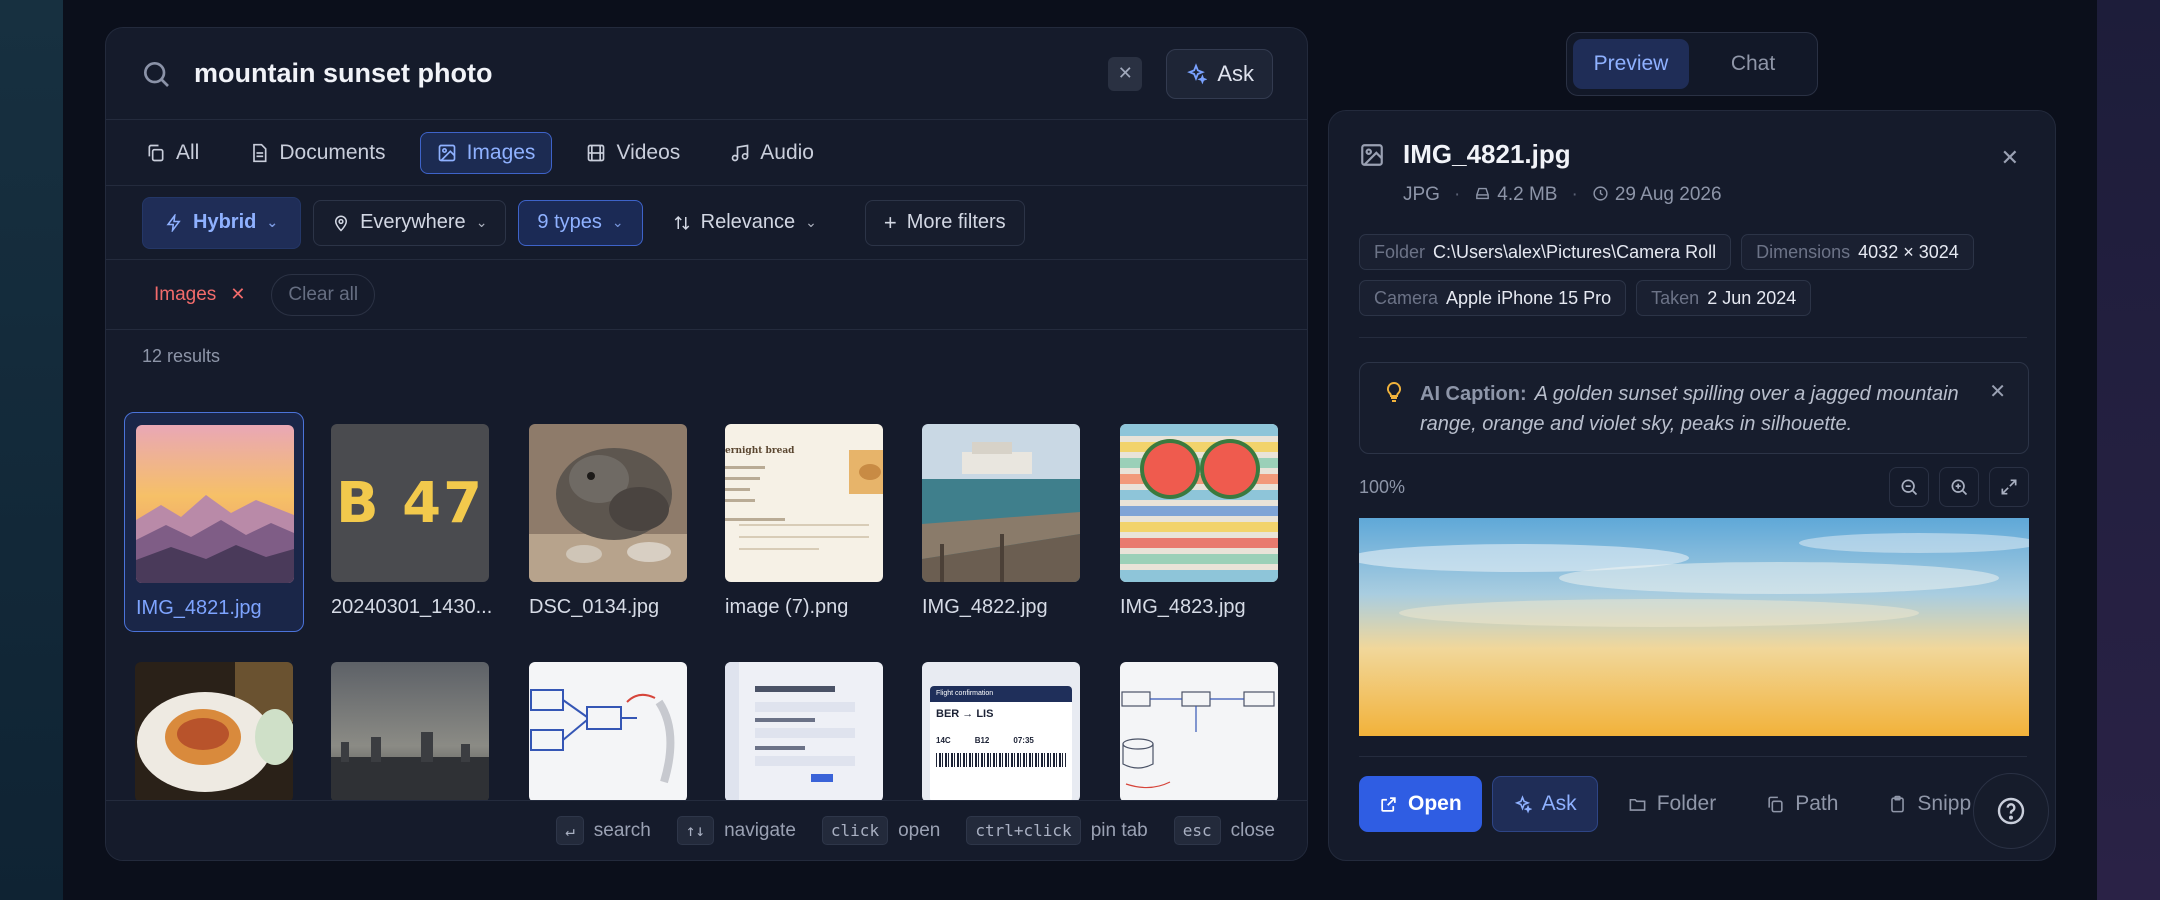 The width and height of the screenshot is (2160, 900). Describe the element at coordinates (317, 153) in the screenshot. I see `tab-documents: Documents` at that location.